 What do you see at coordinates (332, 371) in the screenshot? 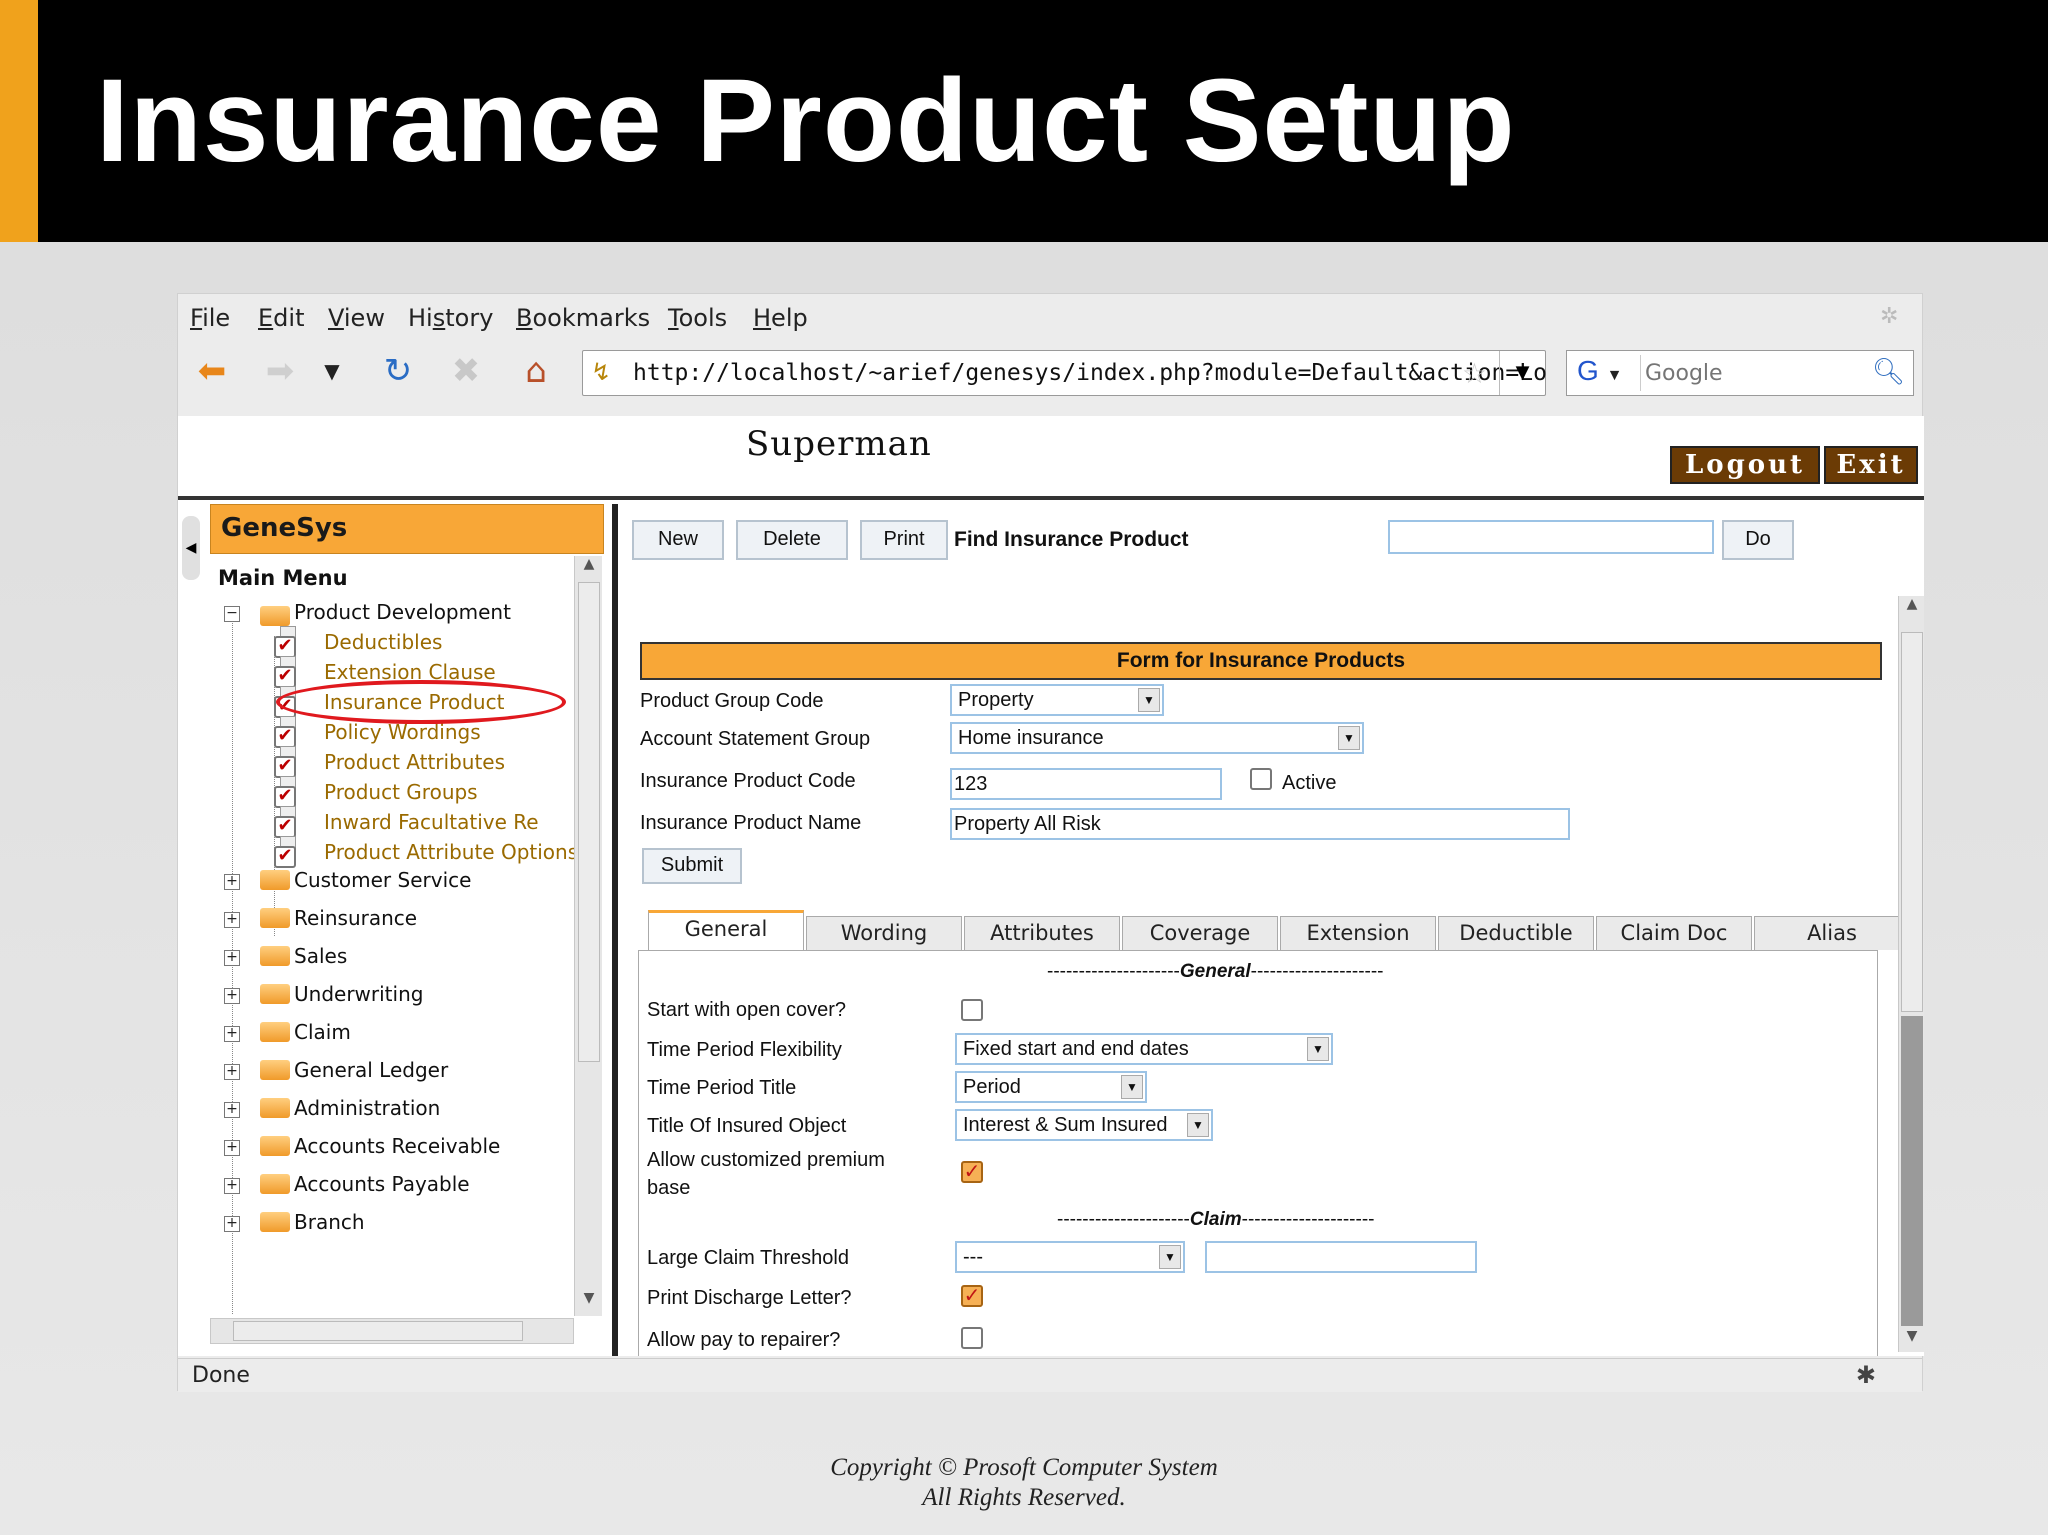
I see `history-dropdown-icon: ▼` at bounding box center [332, 371].